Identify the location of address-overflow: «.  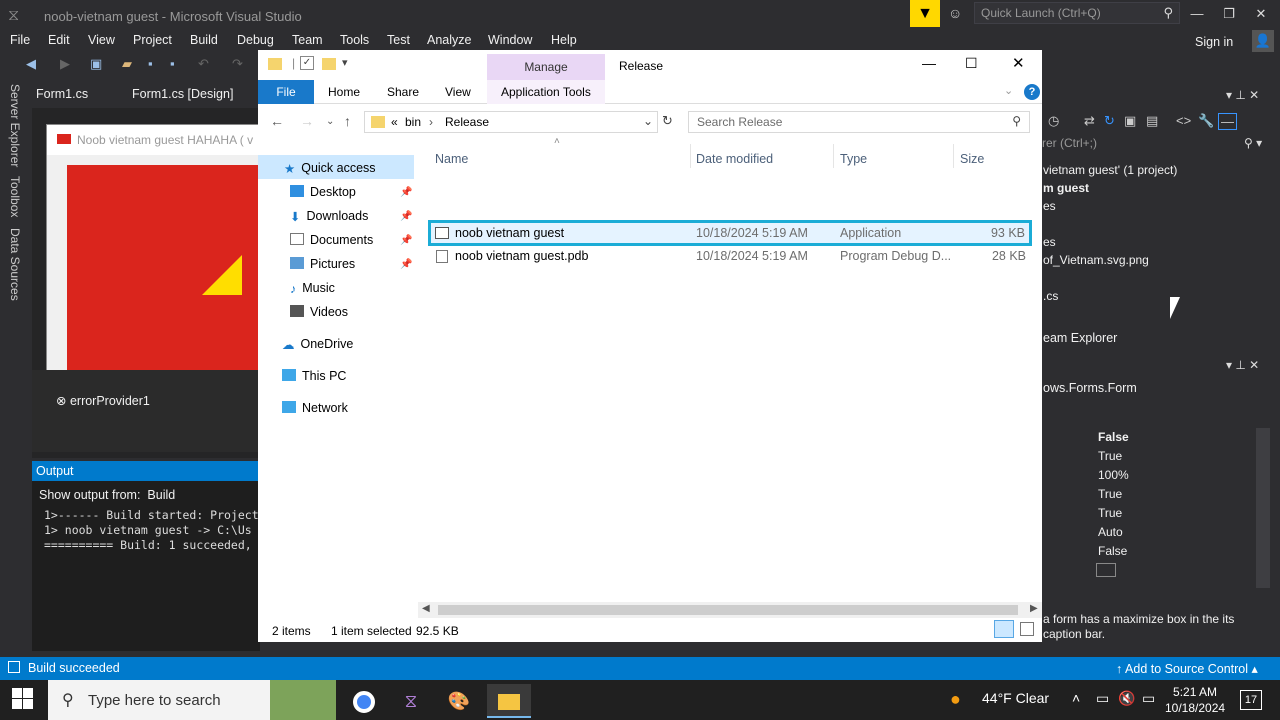
(394, 122).